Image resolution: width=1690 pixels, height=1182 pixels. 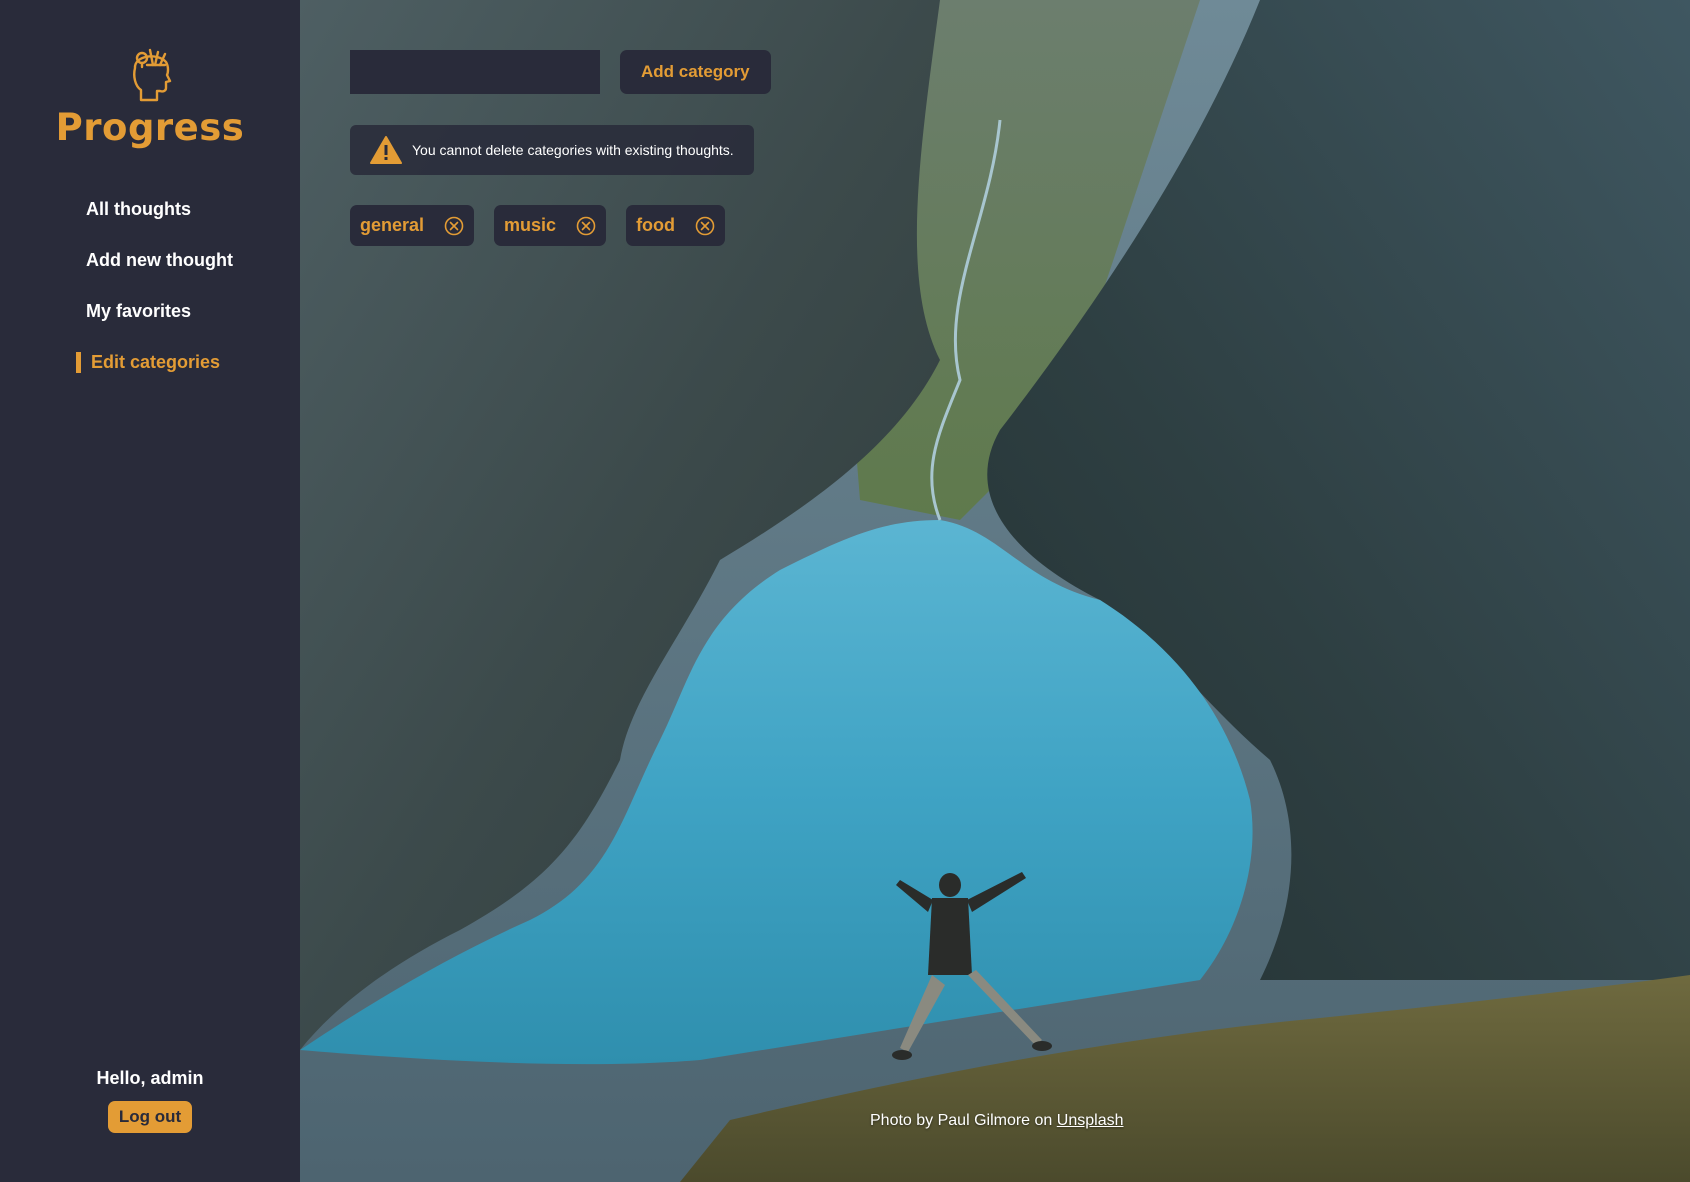 I want to click on add-category-button: Add category, so click(x=695, y=72).